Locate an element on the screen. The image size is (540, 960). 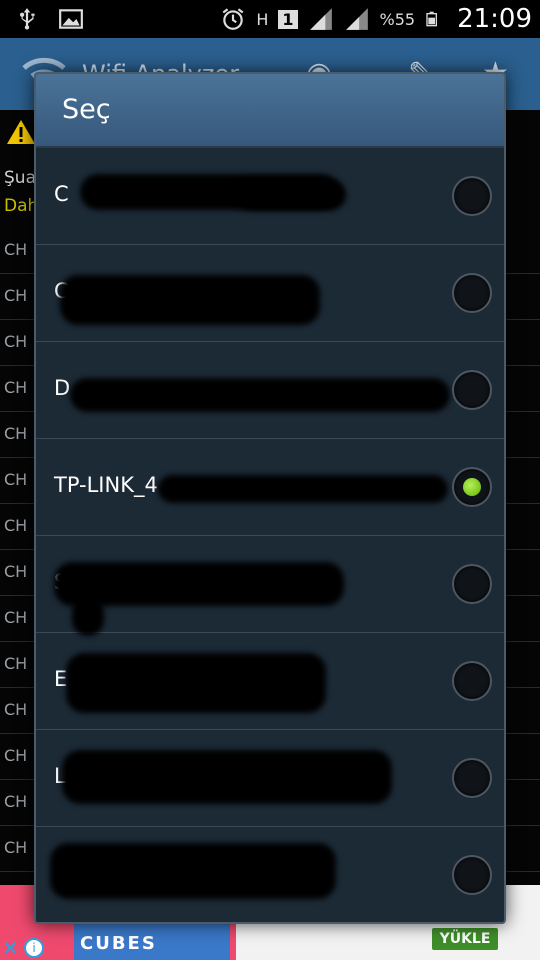
wifi-option is located at coordinates (270, 874).